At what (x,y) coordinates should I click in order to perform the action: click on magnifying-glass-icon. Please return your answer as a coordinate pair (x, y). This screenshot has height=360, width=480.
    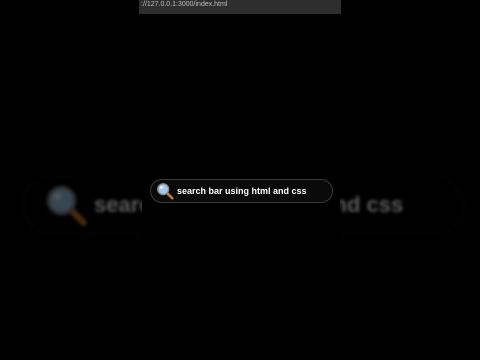
    Looking at the image, I should click on (165, 191).